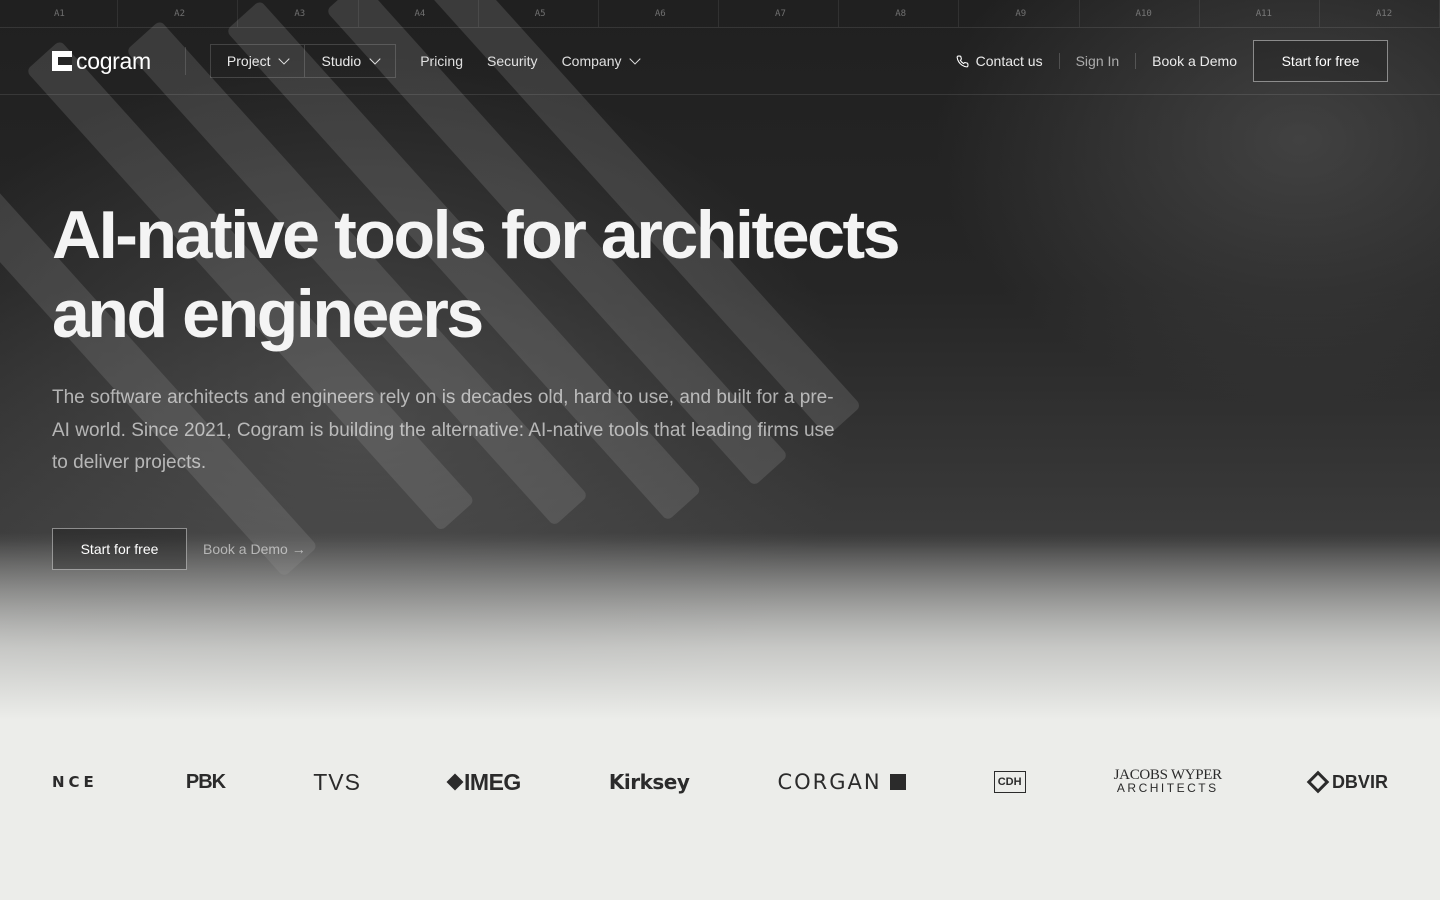  I want to click on customer-logo-jacobs-wyper-line-2: ARCHITECTS, so click(1167, 788).